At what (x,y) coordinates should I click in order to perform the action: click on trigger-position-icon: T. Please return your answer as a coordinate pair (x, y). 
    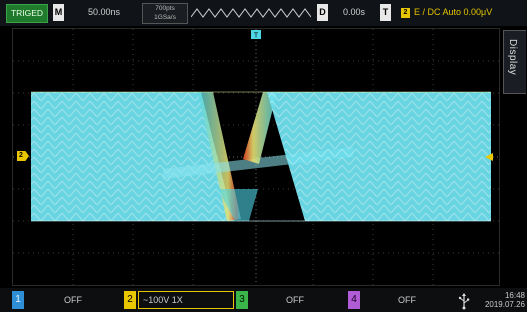
    Looking at the image, I should click on (256, 35).